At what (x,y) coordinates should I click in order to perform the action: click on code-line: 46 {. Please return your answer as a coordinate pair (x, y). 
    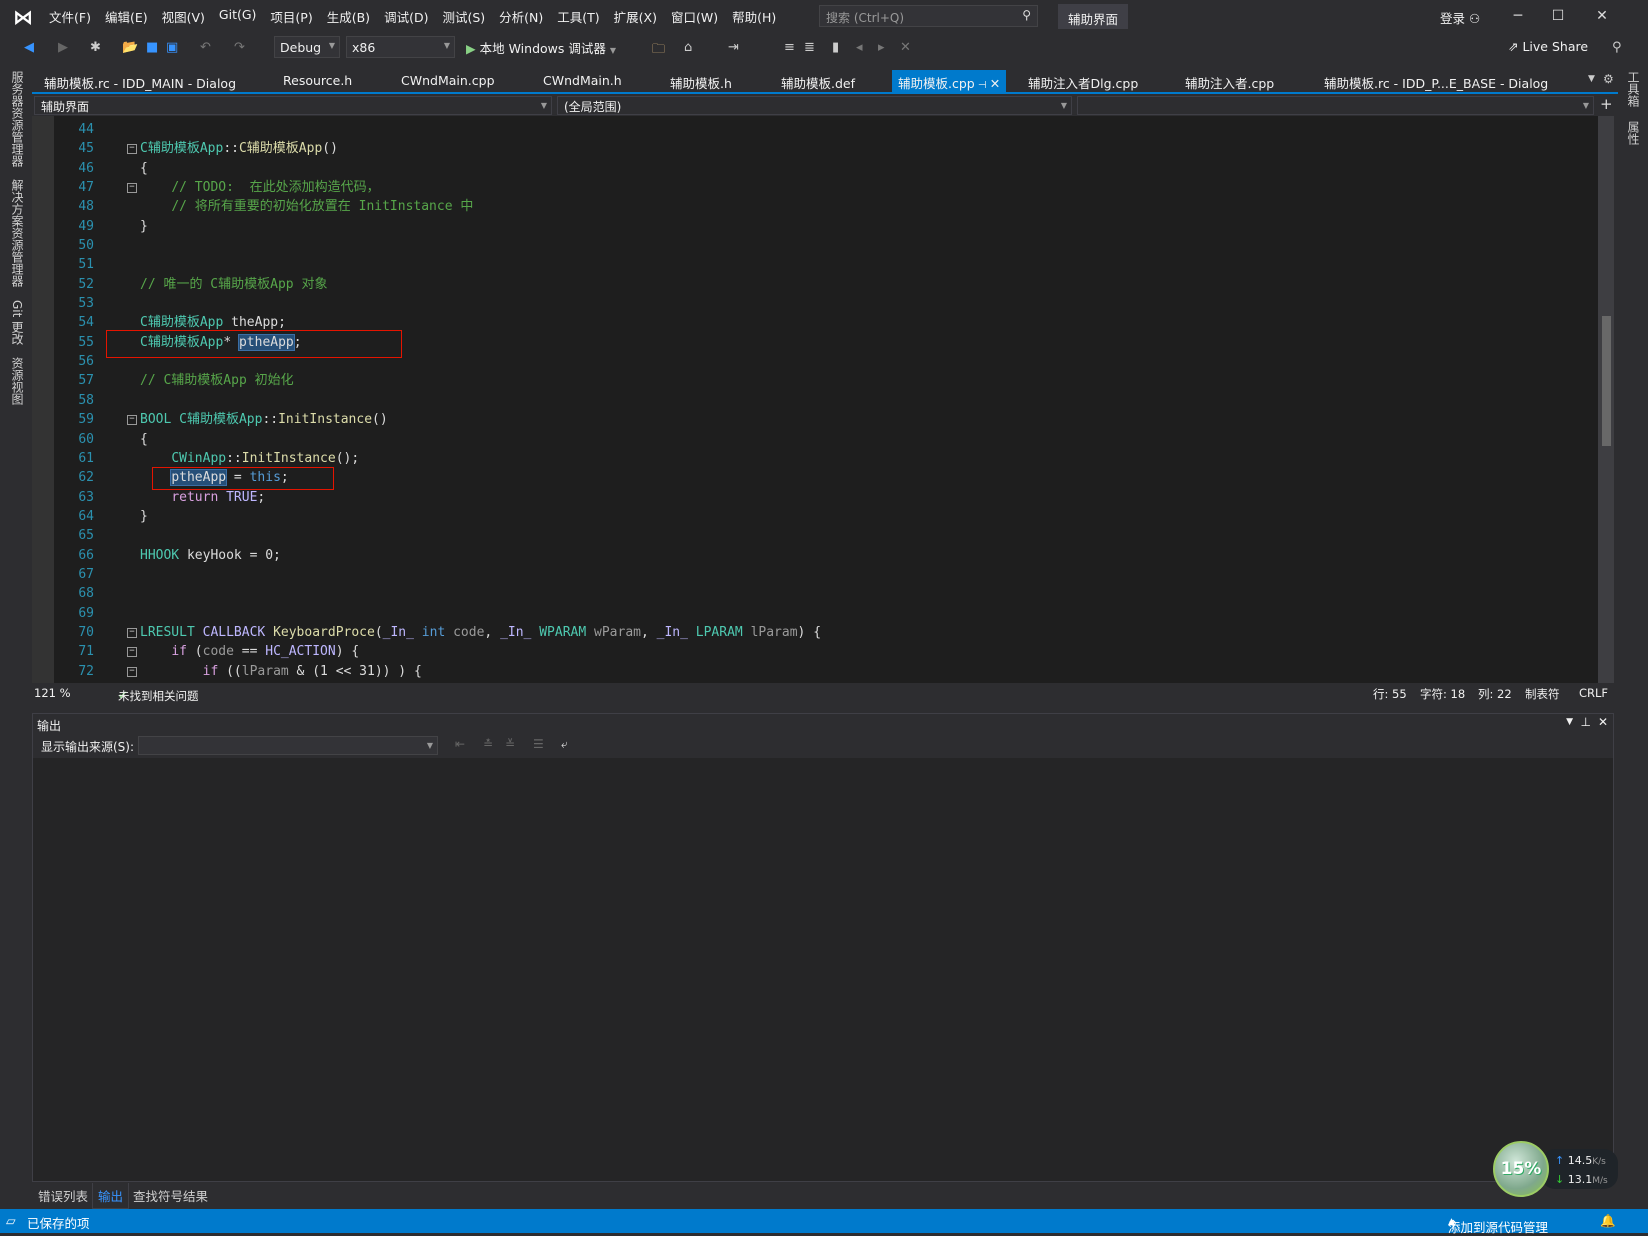
    Looking at the image, I should click on (815, 168).